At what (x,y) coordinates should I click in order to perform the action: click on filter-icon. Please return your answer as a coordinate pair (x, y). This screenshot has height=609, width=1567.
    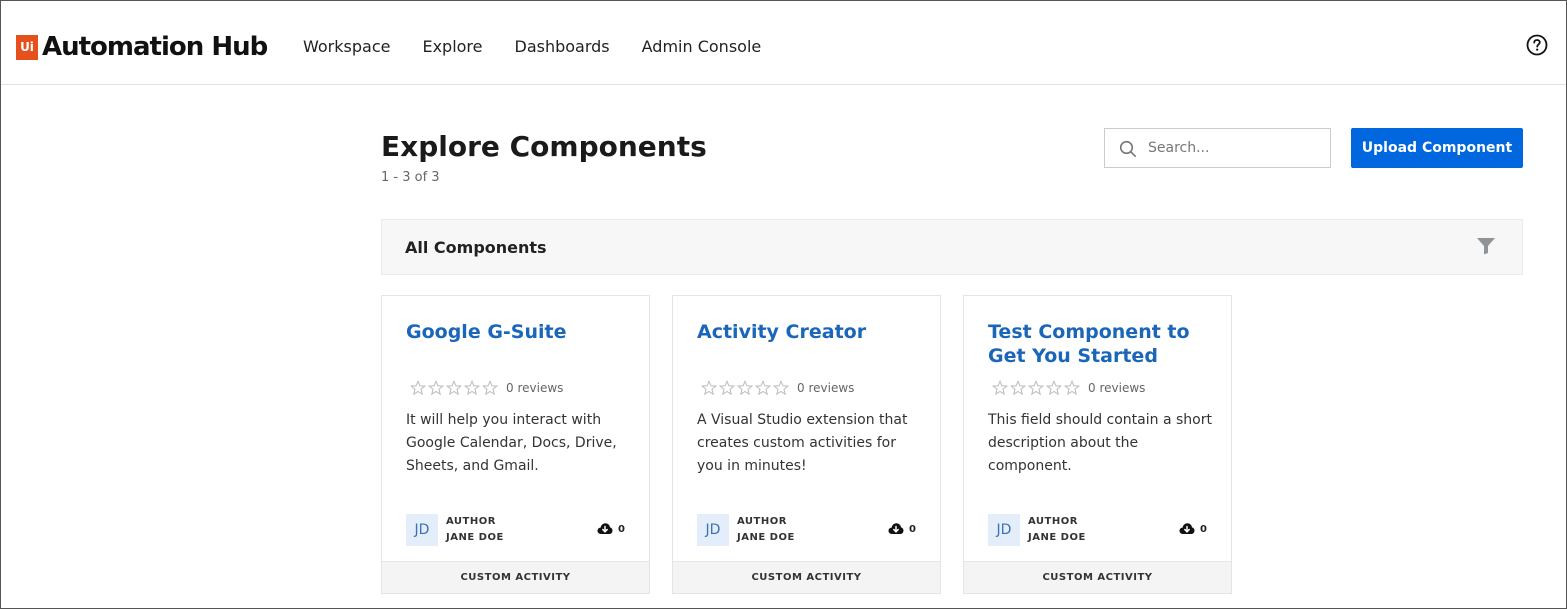
    Looking at the image, I should click on (1486, 248).